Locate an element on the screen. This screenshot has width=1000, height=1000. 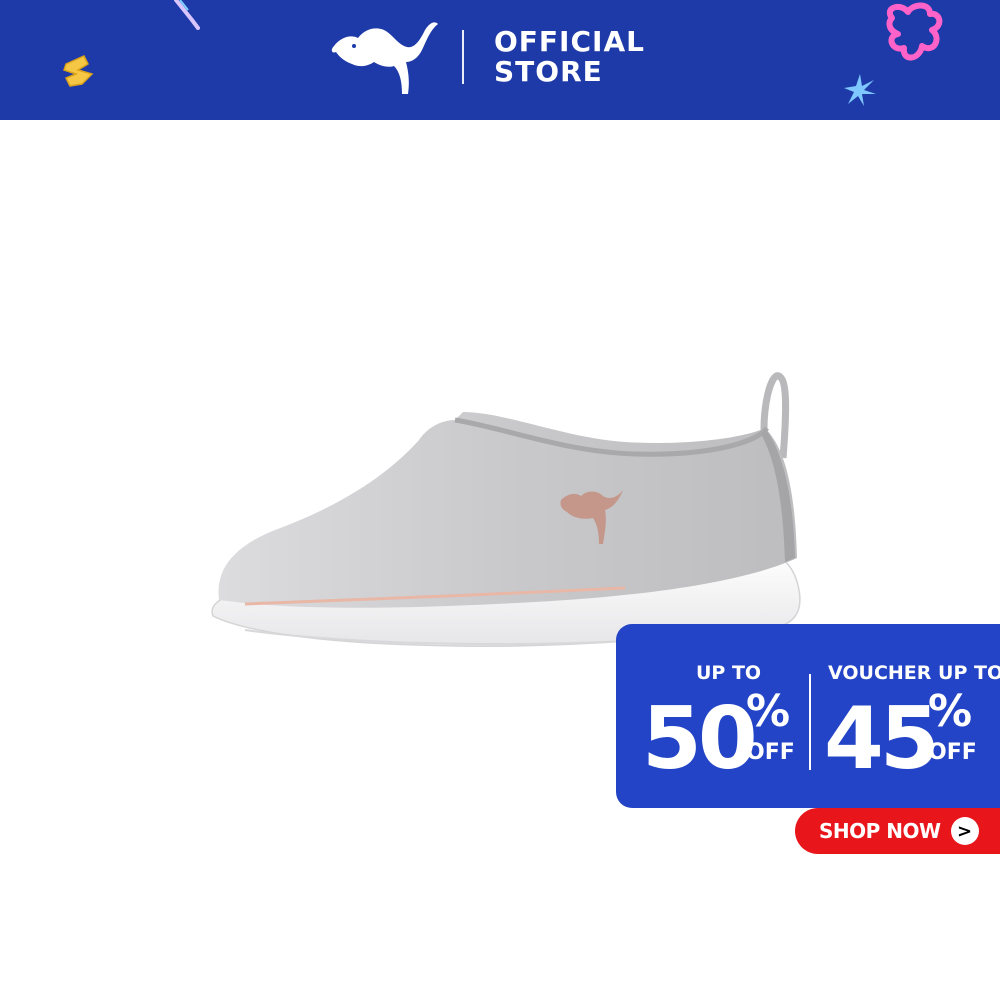
pink-squiggle-confetti-icon is located at coordinates (914, 31).